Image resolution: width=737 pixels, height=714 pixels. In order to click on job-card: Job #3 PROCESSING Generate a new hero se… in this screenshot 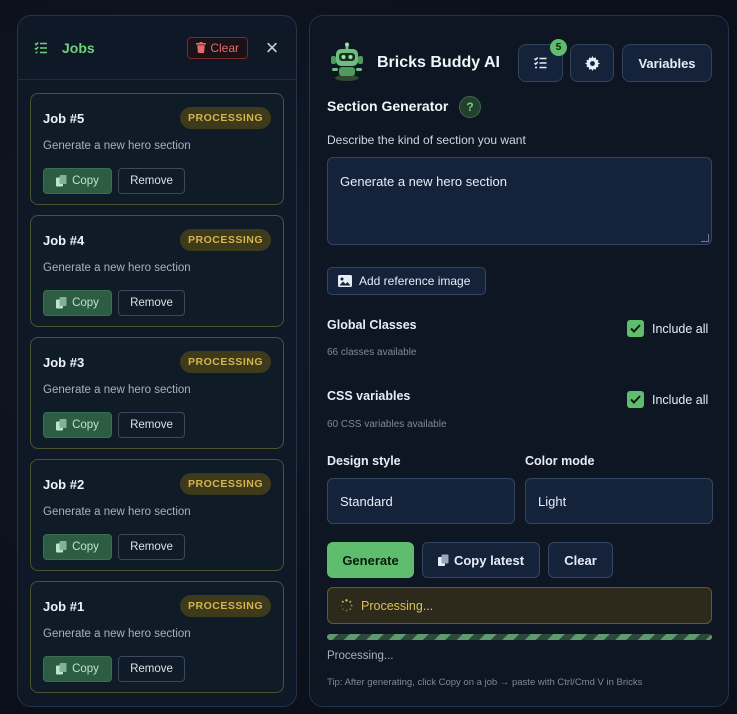, I will do `click(157, 393)`.